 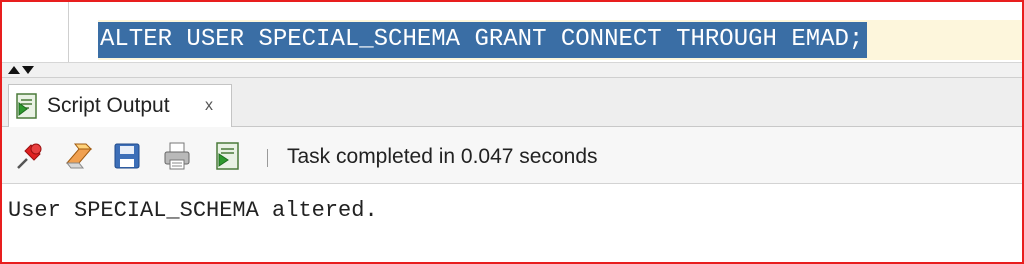 I want to click on expand-down-icon, so click(x=28, y=70).